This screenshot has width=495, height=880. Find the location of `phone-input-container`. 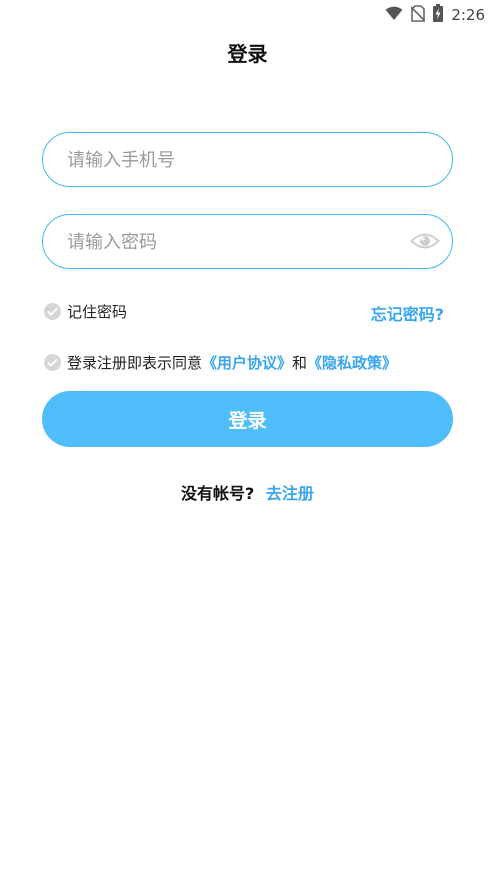

phone-input-container is located at coordinates (247, 159).